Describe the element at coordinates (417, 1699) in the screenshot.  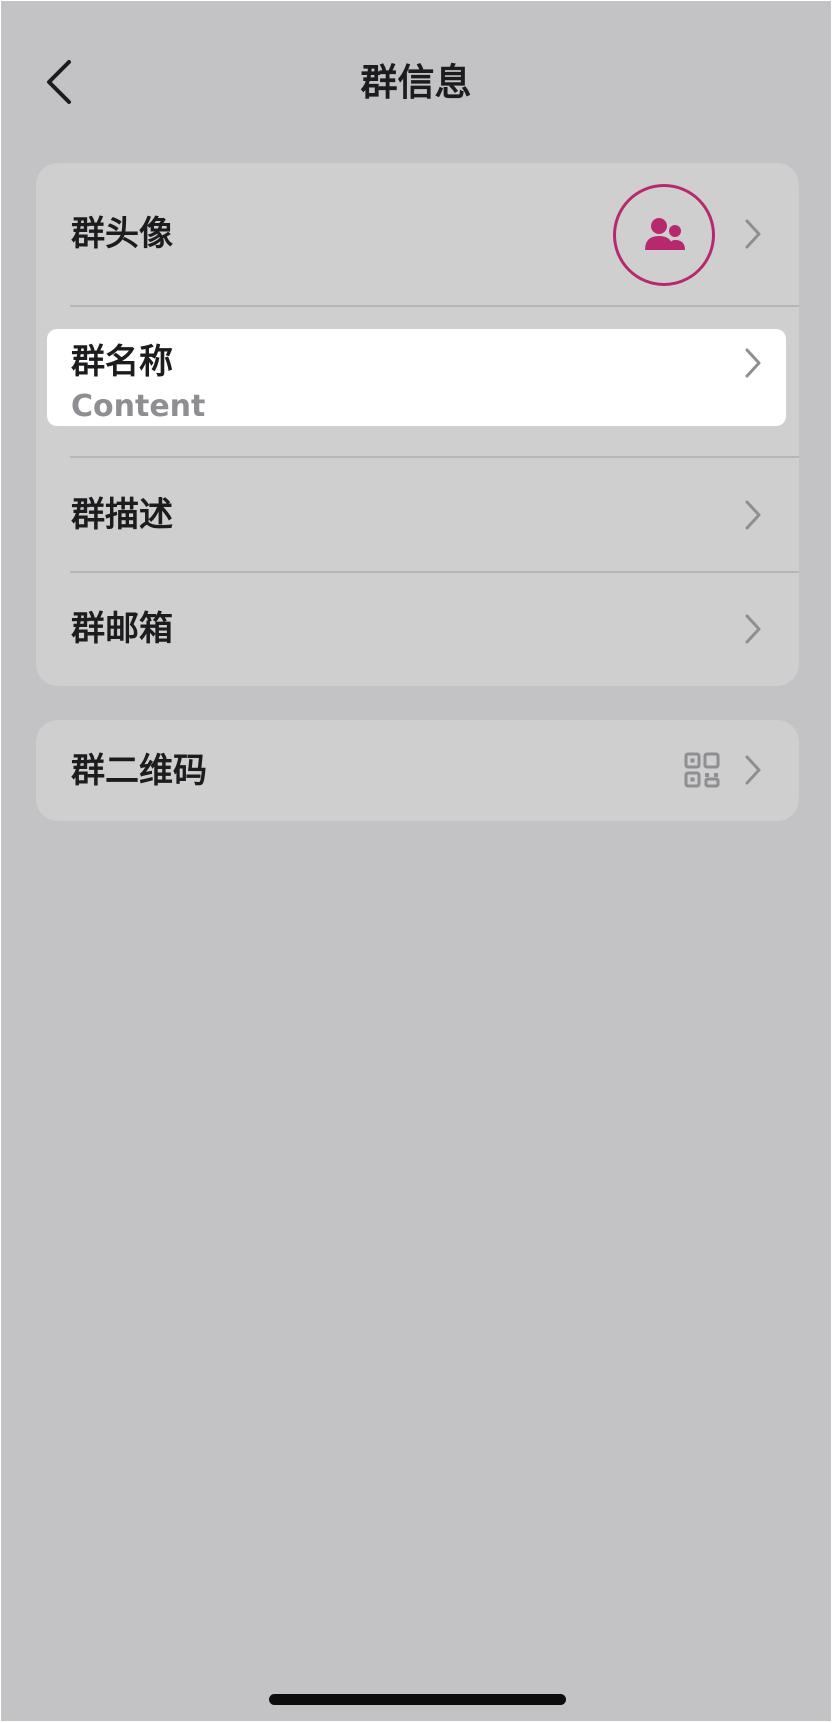
I see `home-indicator` at that location.